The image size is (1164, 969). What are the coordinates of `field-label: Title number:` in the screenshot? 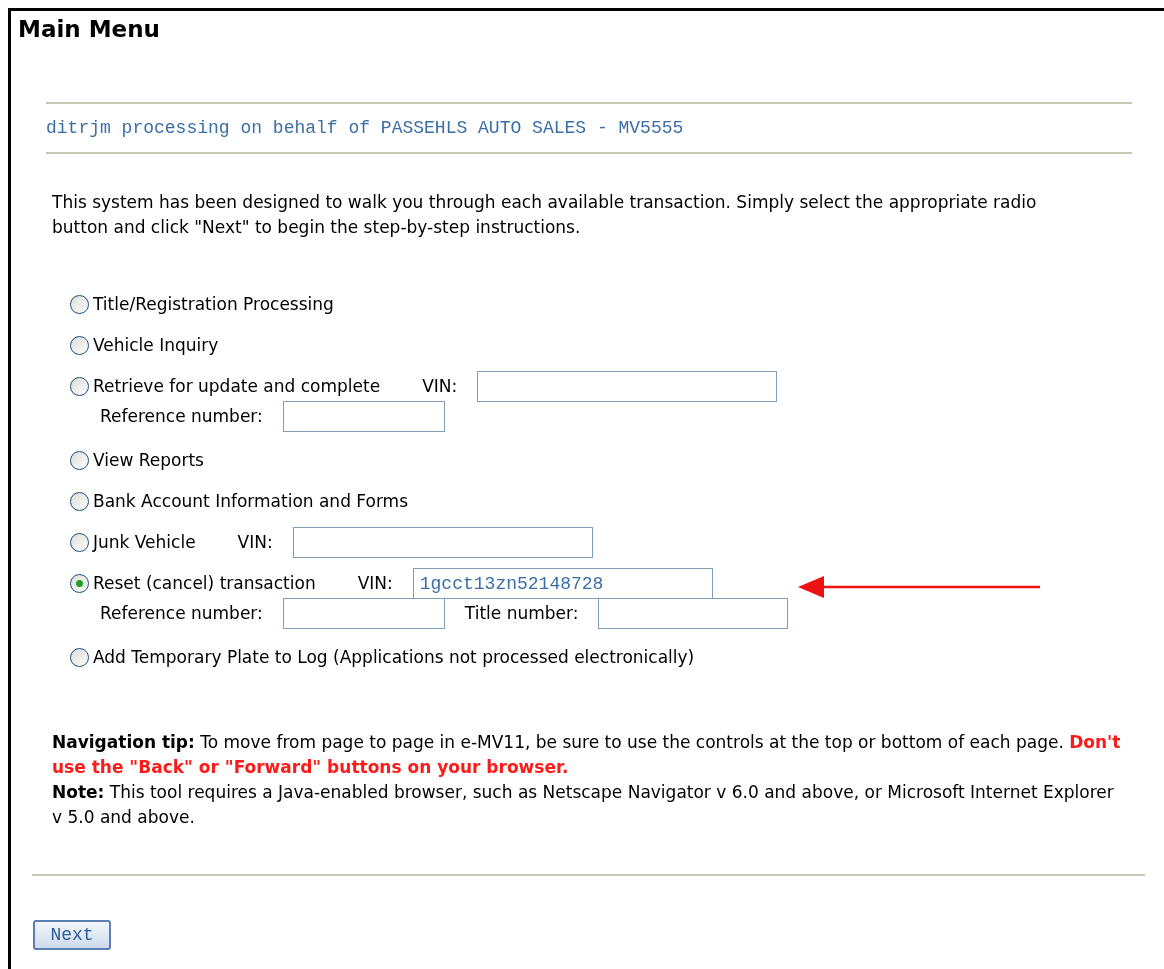 It's located at (521, 613).